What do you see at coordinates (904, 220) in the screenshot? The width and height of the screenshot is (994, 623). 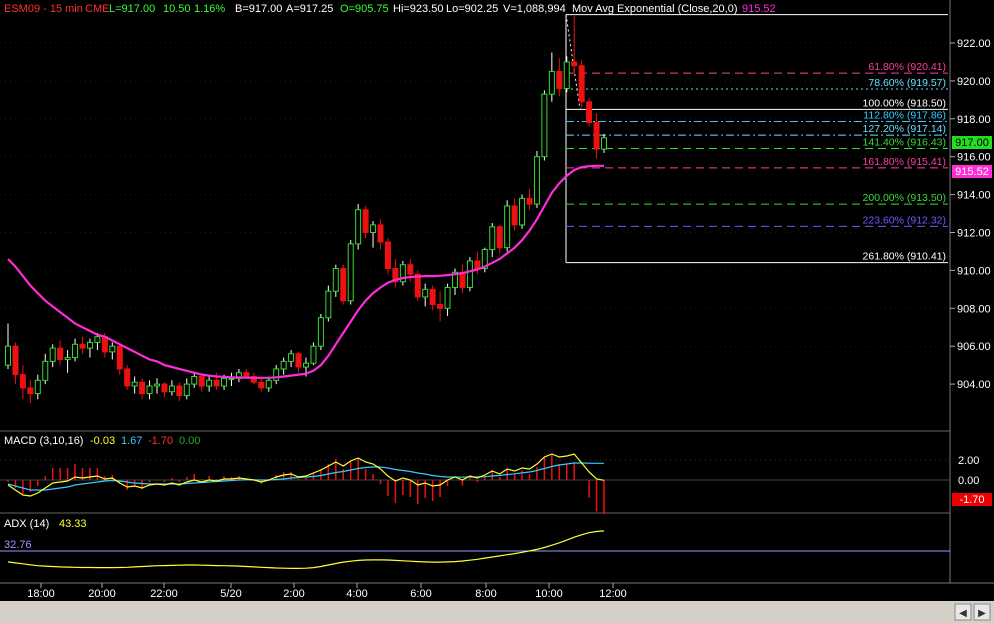 I see `fib-level-label: 223.60% (912.32)` at bounding box center [904, 220].